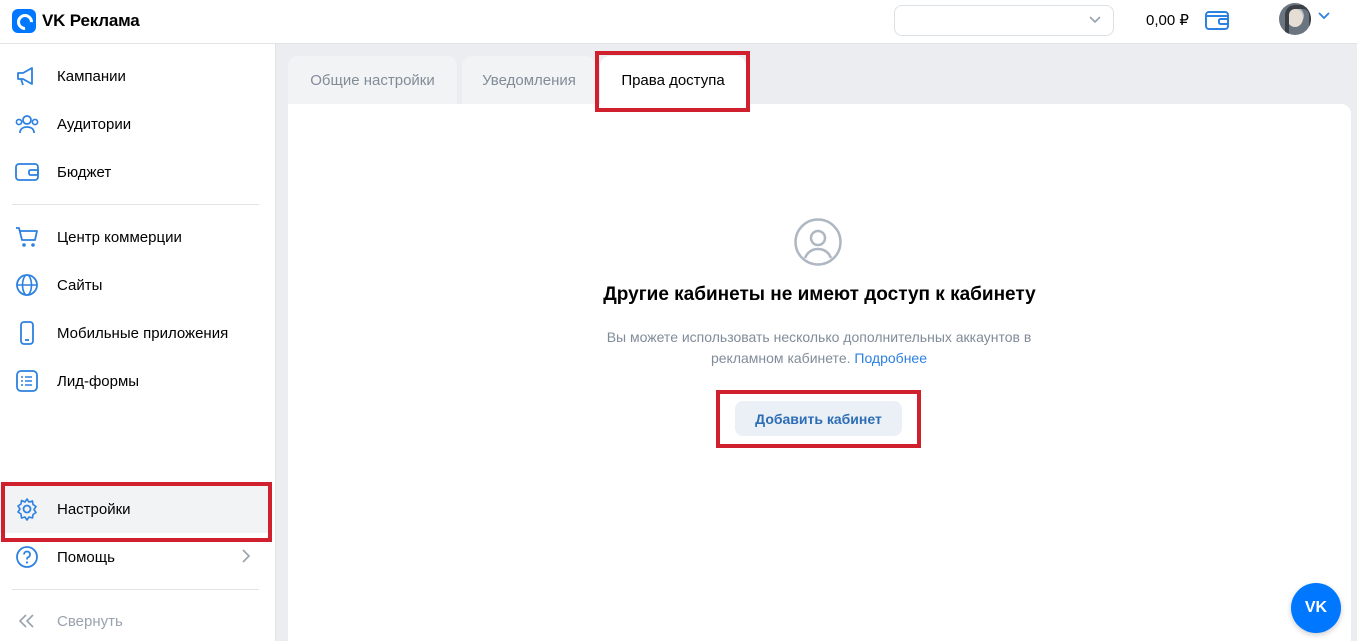 The width and height of the screenshot is (1357, 641). I want to click on account-select, so click(1004, 20).